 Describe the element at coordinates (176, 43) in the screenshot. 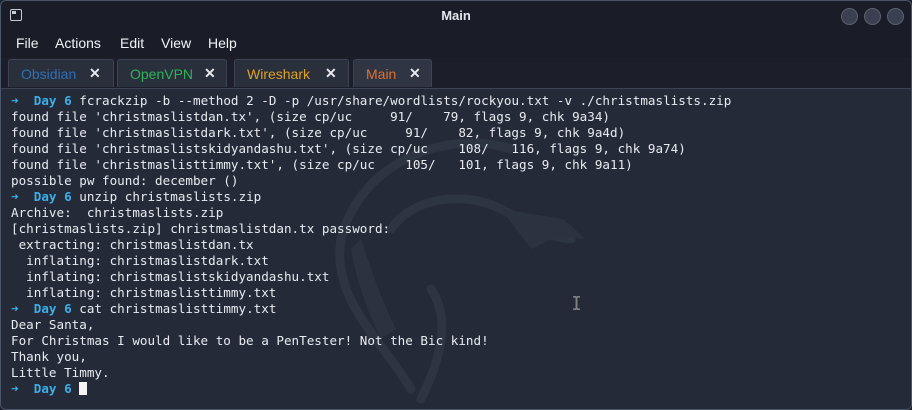

I see `menu-view: View` at that location.